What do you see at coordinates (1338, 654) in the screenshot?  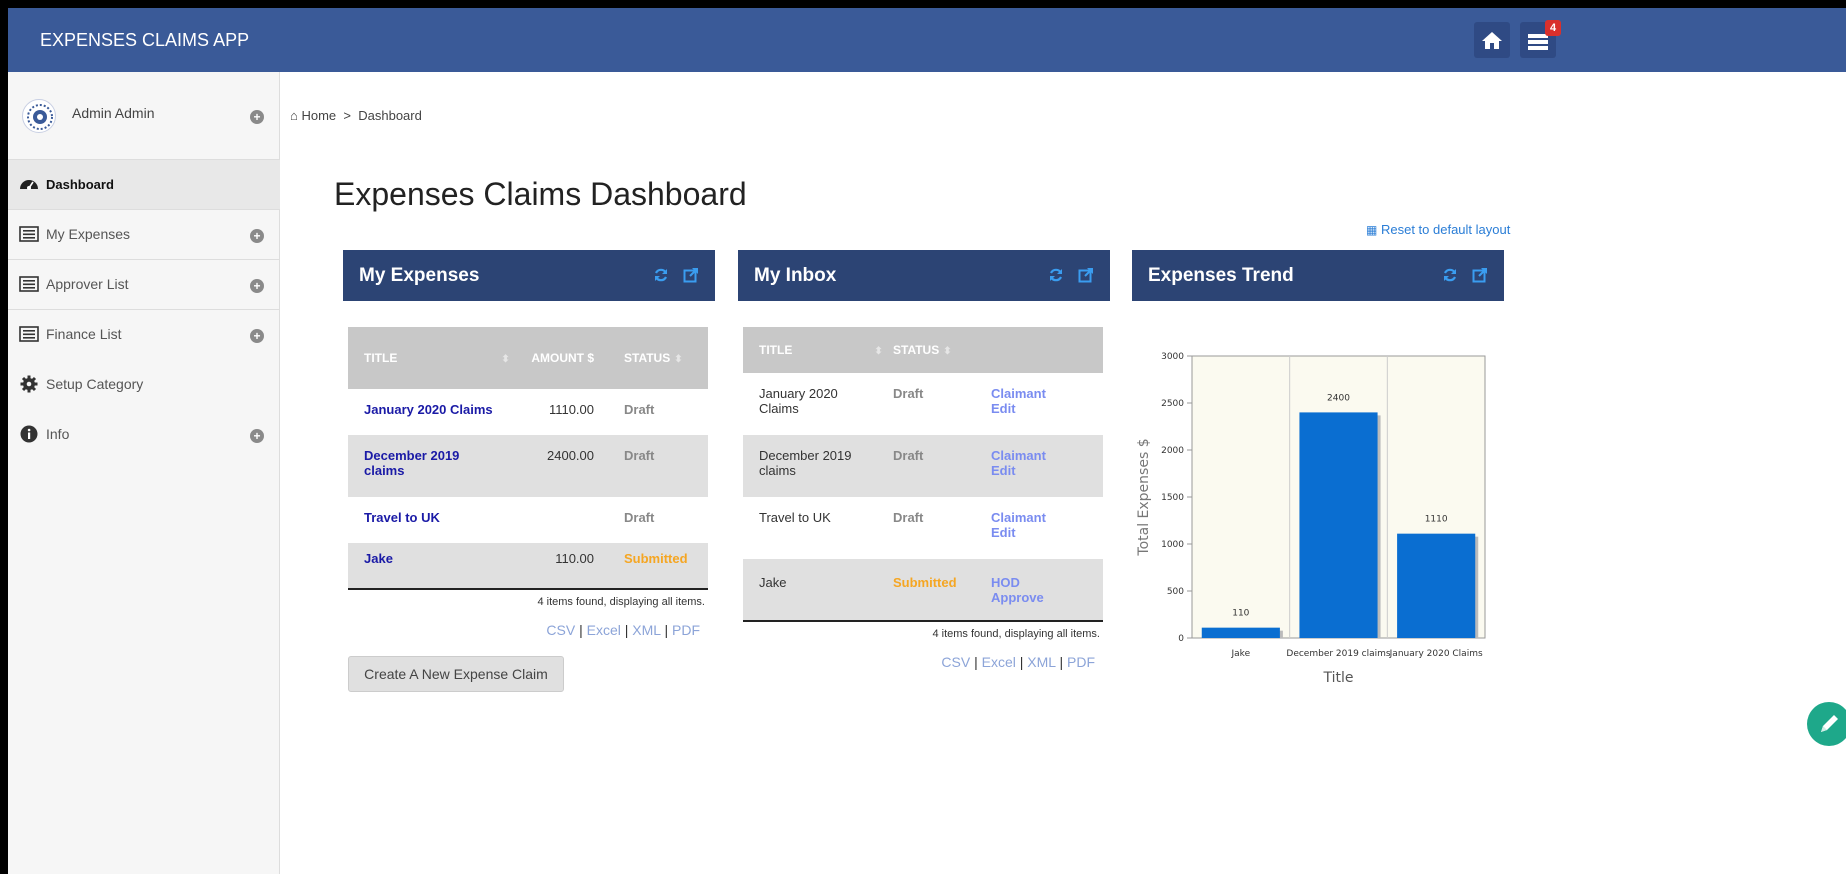 I see `x-tick-label: December 2019 claims` at bounding box center [1338, 654].